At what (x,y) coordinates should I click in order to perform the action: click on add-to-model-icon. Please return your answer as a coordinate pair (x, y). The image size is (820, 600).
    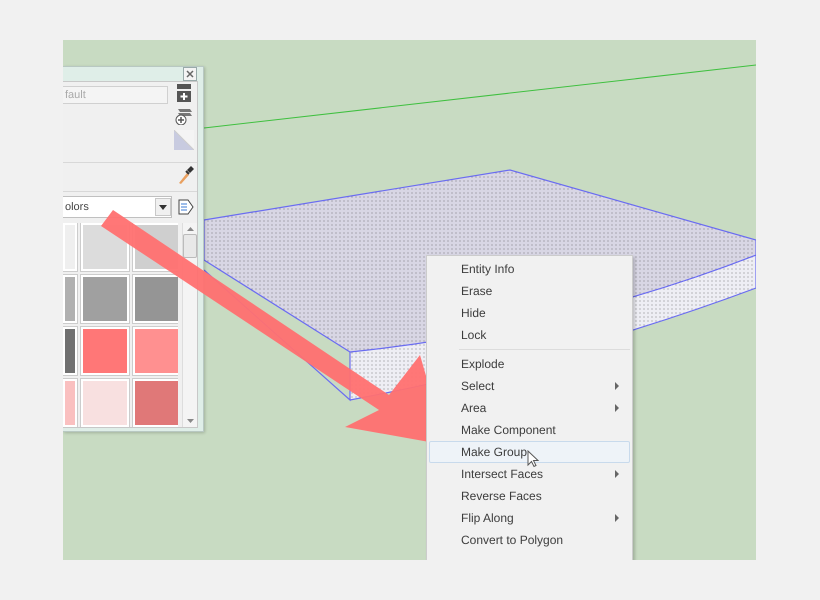
    Looking at the image, I should click on (184, 116).